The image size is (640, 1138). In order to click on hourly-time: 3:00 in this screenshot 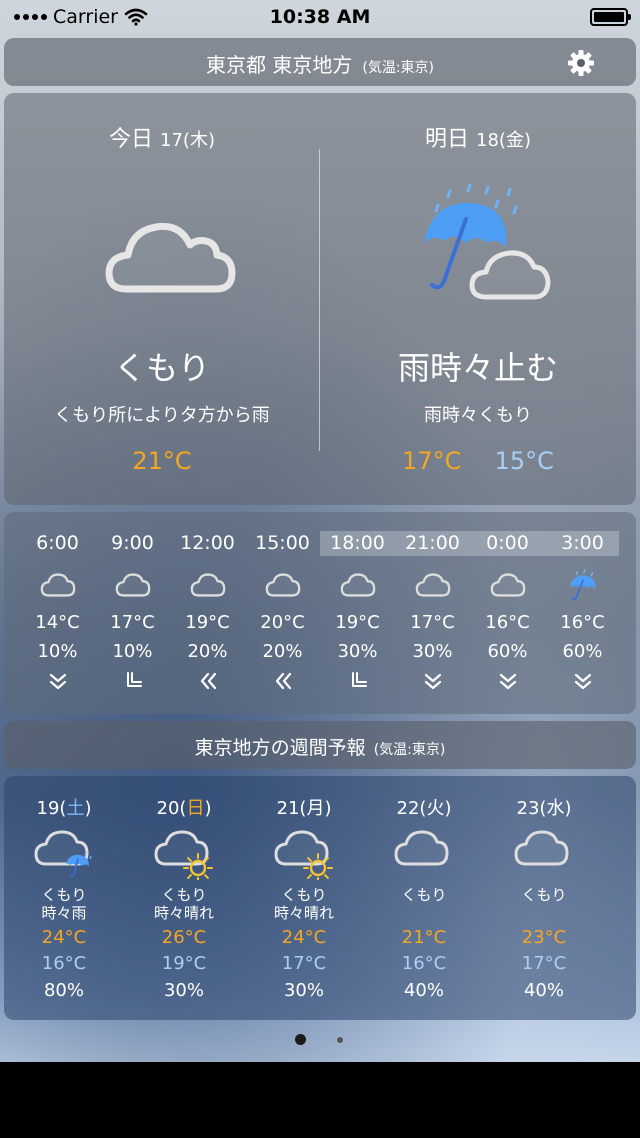, I will do `click(582, 543)`.